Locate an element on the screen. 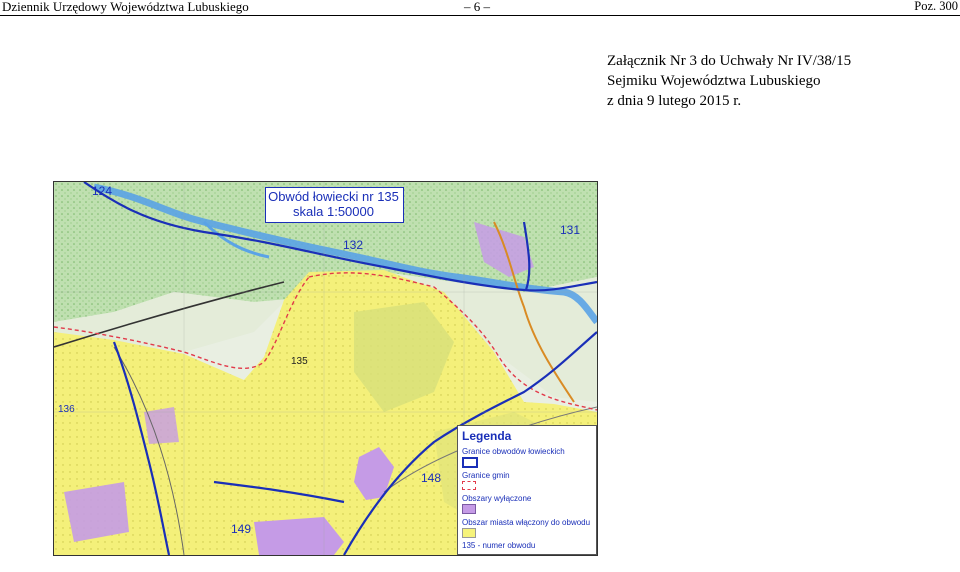 The width and height of the screenshot is (960, 572). legend-label-hunting-boundaries: Granice obwodów łowieckich is located at coordinates (513, 451).